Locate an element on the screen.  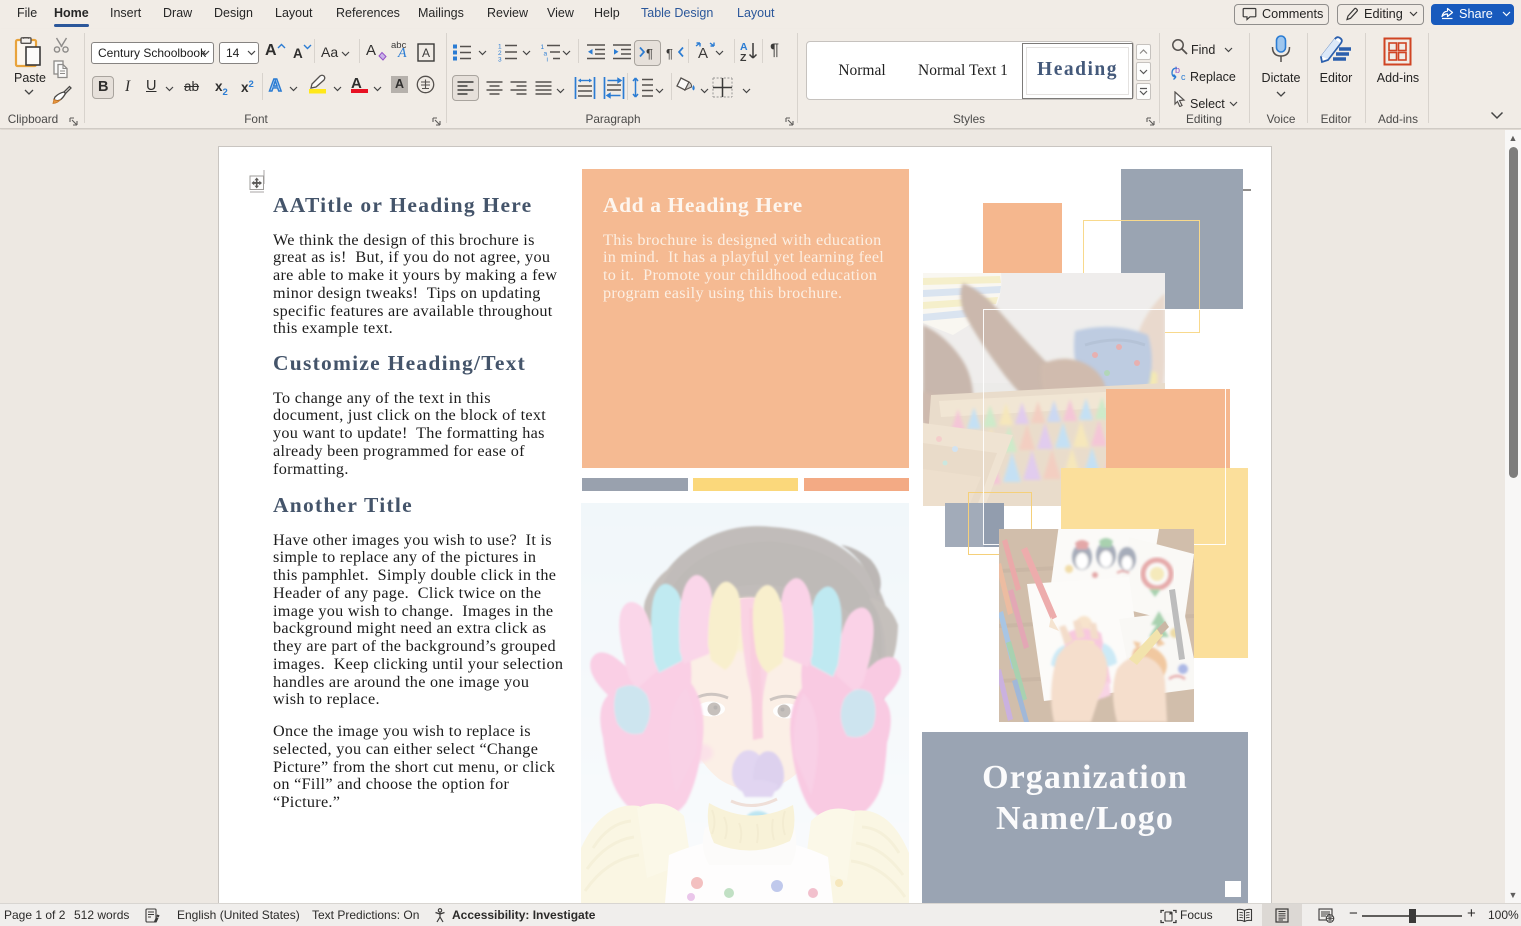
svg-text: Z is located at coordinates (743, 57).